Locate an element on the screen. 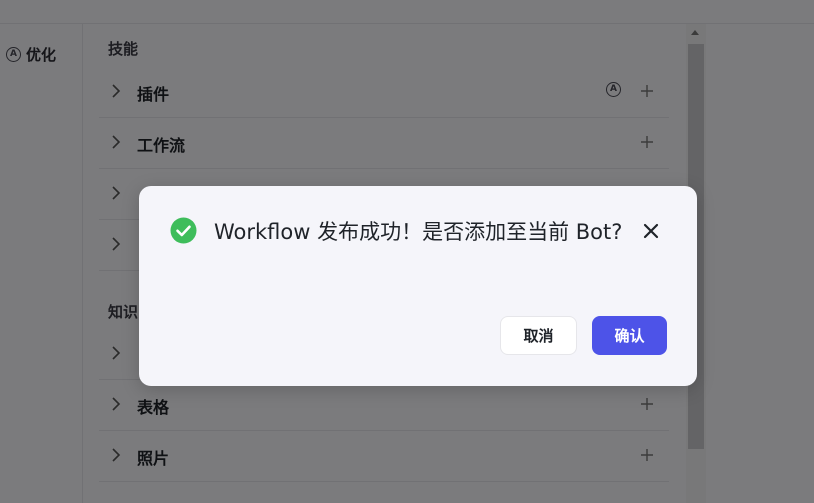 The height and width of the screenshot is (503, 814). close-icon is located at coordinates (651, 231).